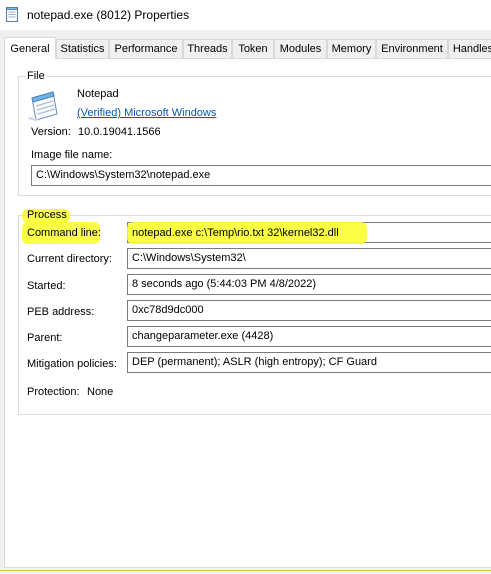 The image size is (491, 574). Describe the element at coordinates (119, 132) in the screenshot. I see `version-value: 10.0.19041.1566` at that location.